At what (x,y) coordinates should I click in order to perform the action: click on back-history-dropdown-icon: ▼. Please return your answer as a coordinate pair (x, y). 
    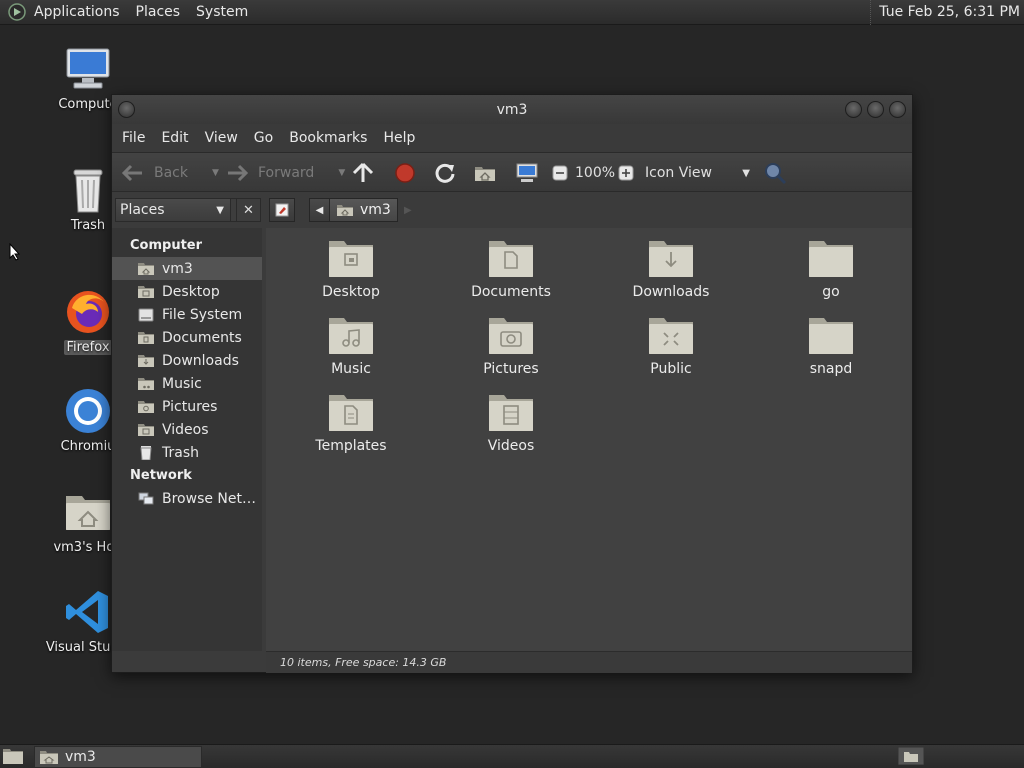
    Looking at the image, I should click on (215, 173).